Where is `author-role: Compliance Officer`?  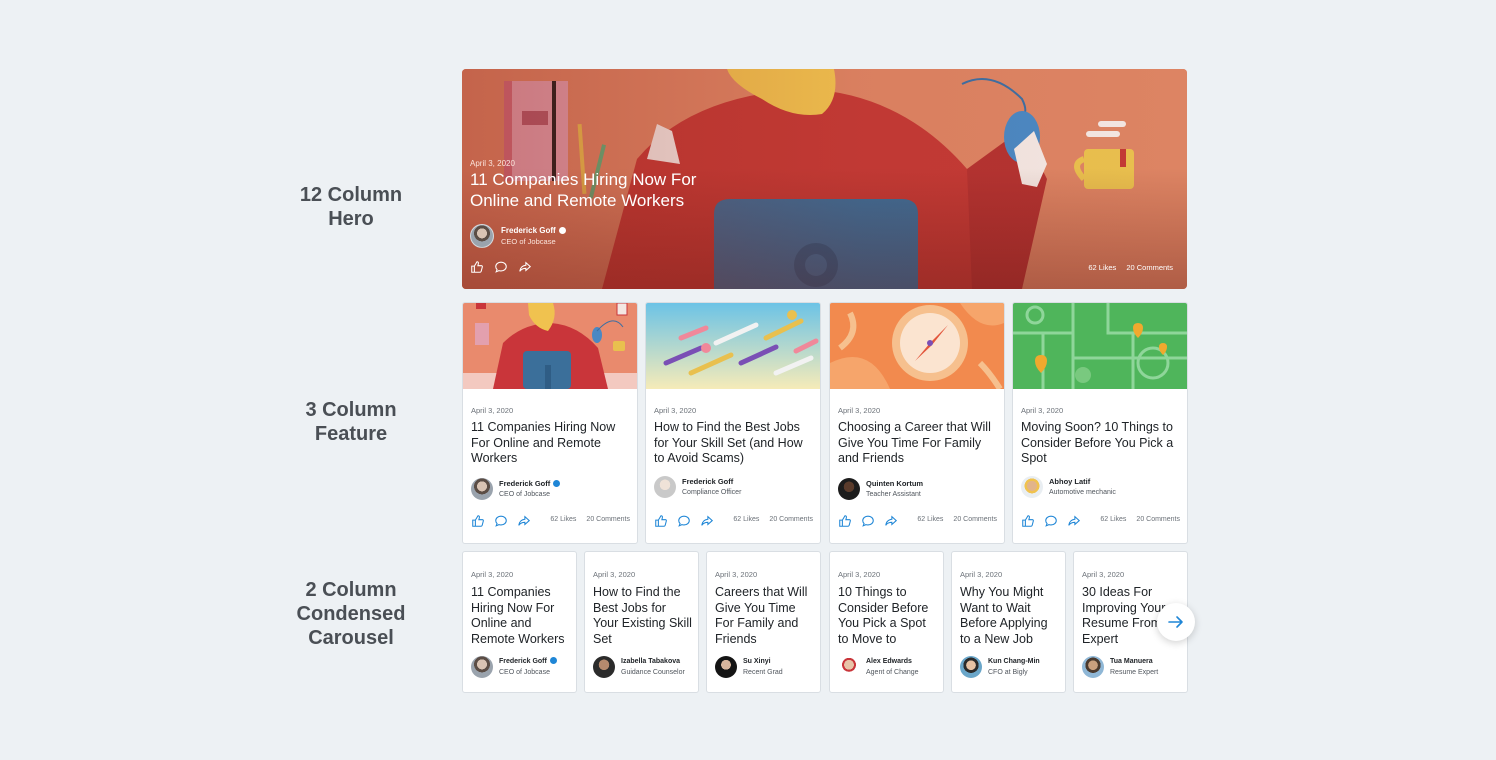 author-role: Compliance Officer is located at coordinates (712, 492).